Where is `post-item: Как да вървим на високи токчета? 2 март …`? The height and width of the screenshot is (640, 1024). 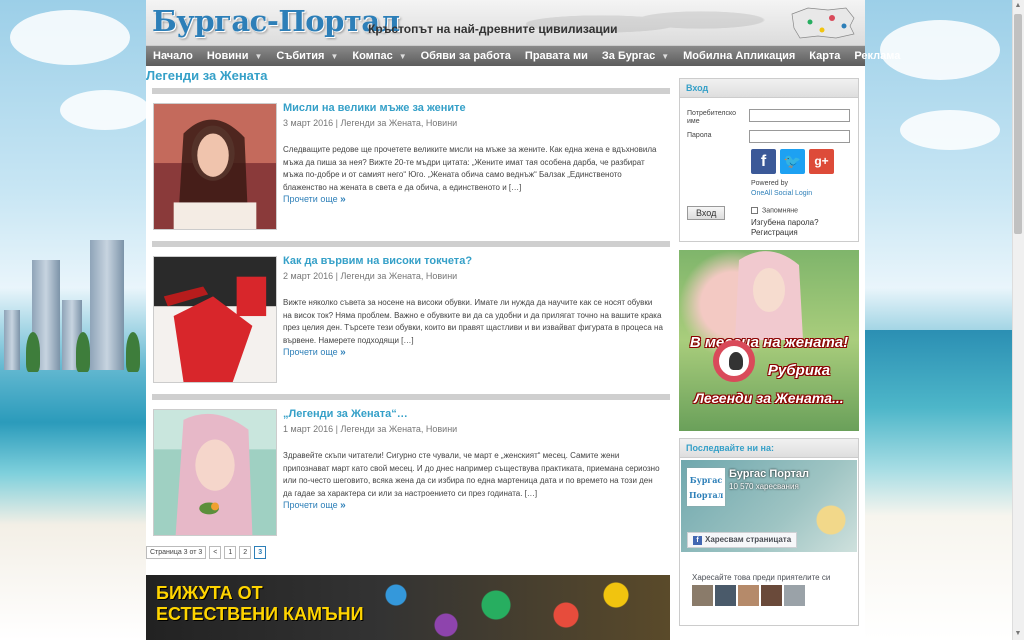
post-item: Как да вървим на високи токчета? 2 март … is located at coordinates (411, 317).